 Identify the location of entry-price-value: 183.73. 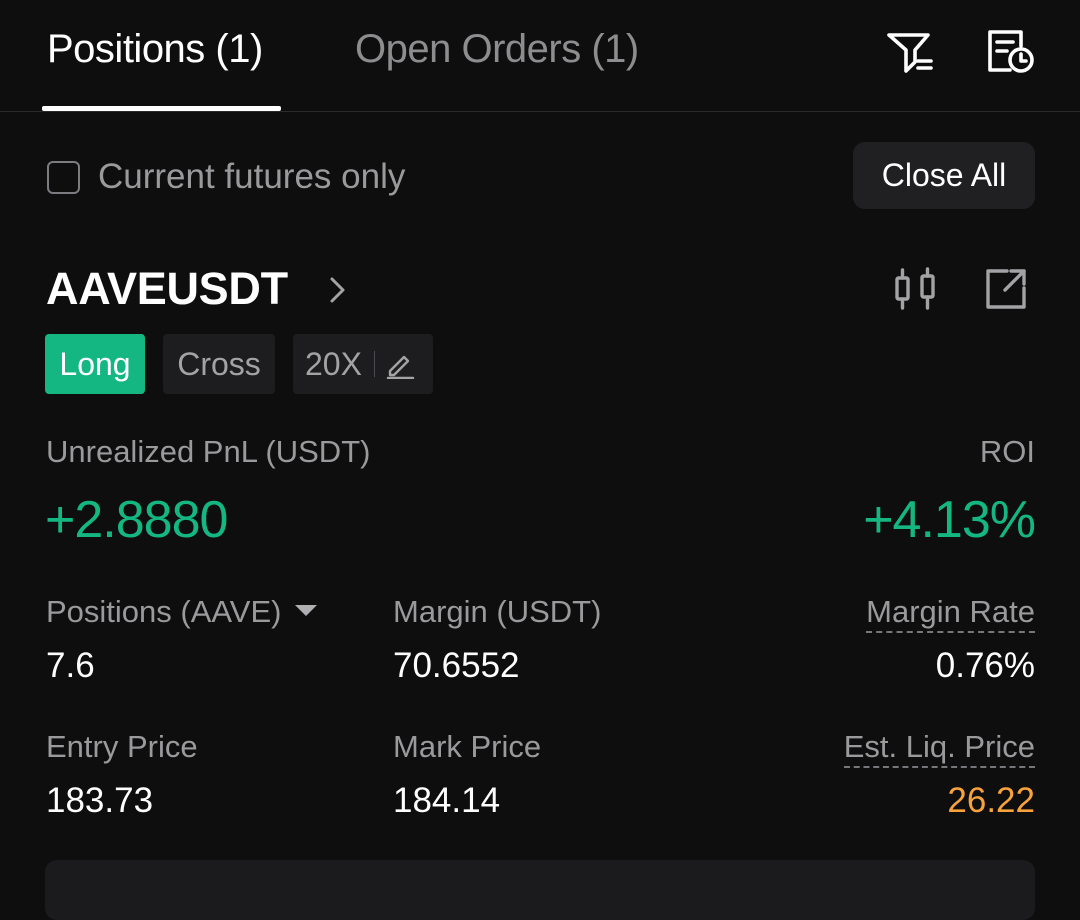
(100, 800).